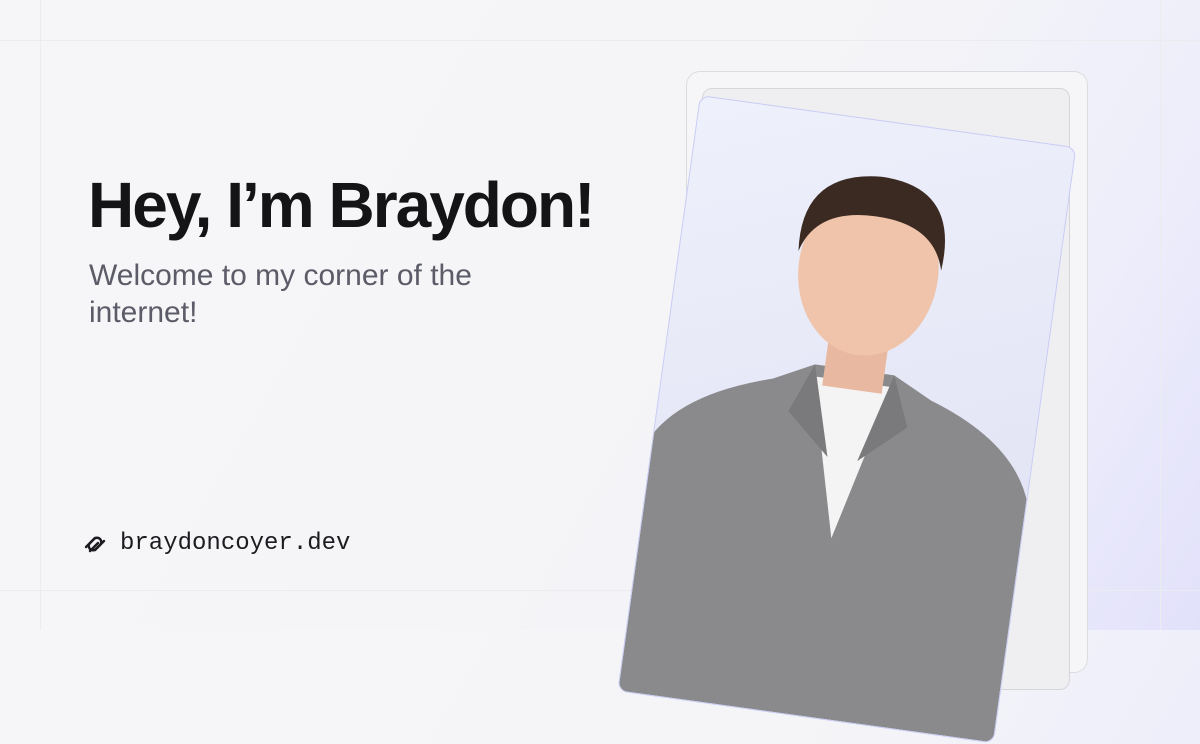  What do you see at coordinates (235, 543) in the screenshot?
I see `site-url: braydoncoyer.dev` at bounding box center [235, 543].